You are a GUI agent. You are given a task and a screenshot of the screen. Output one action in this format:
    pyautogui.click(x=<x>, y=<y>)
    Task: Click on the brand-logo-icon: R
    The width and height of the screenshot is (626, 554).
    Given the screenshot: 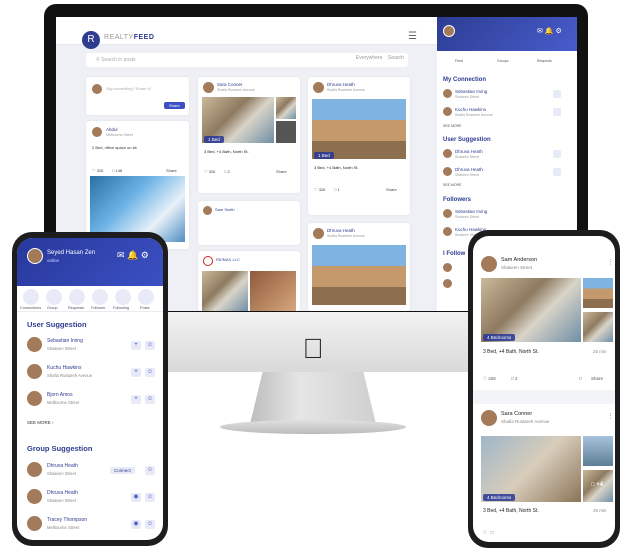 What is the action you would take?
    pyautogui.click(x=91, y=40)
    